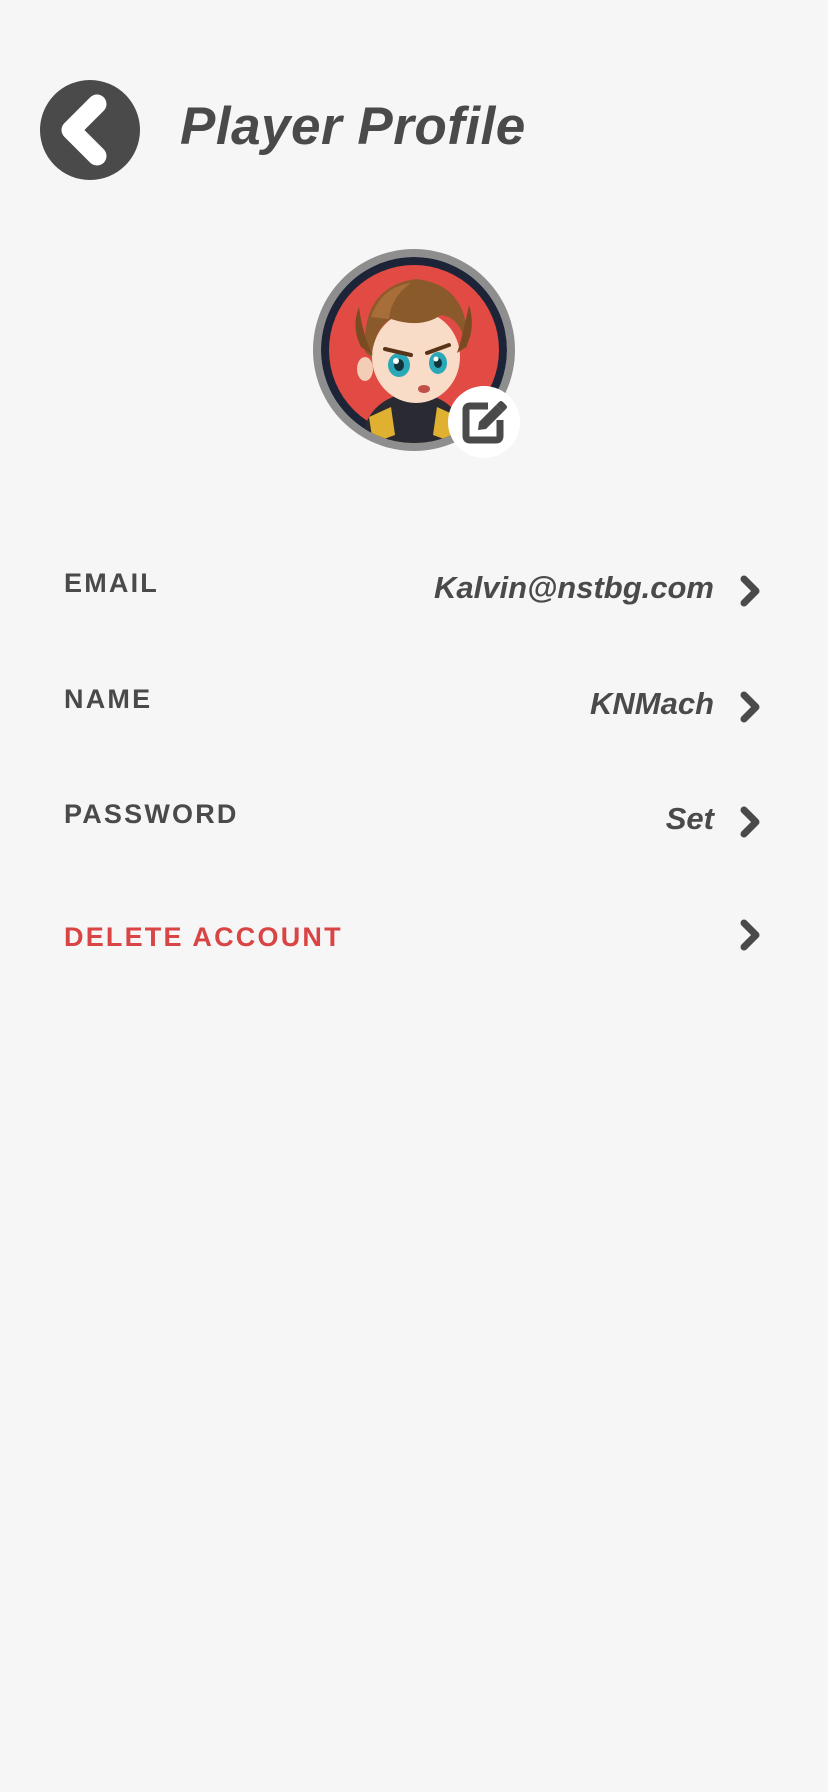  I want to click on header: Player Profile, so click(414, 130).